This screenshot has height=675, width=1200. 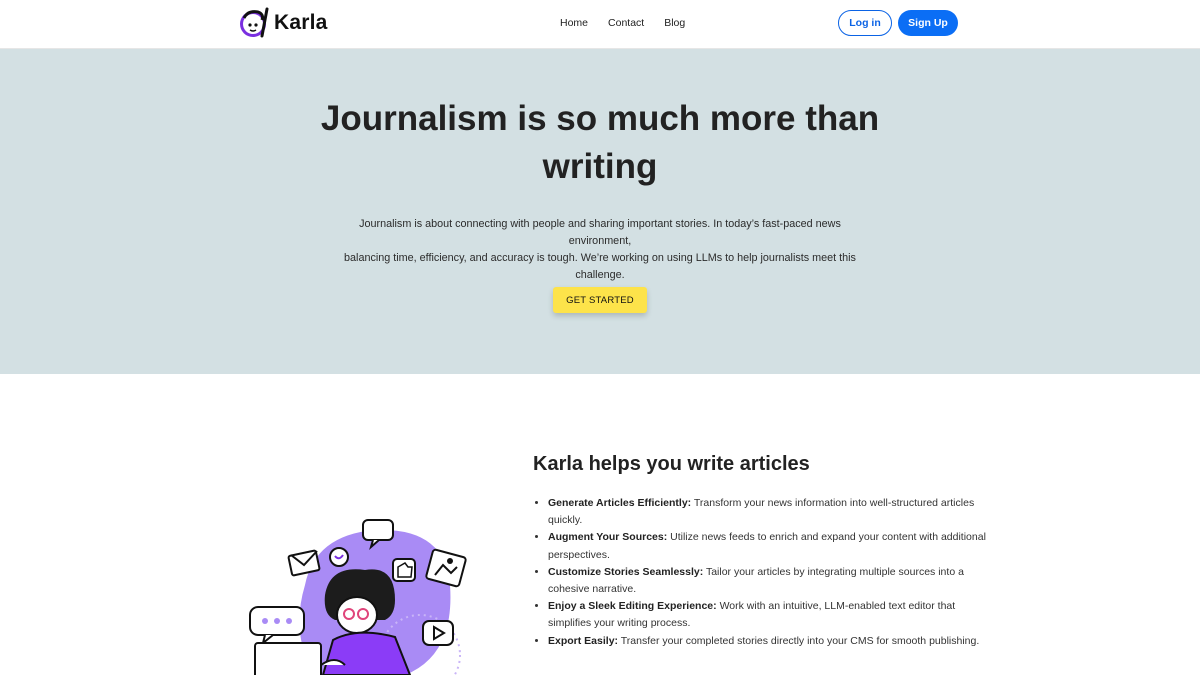 I want to click on play-video-icon, so click(x=438, y=633).